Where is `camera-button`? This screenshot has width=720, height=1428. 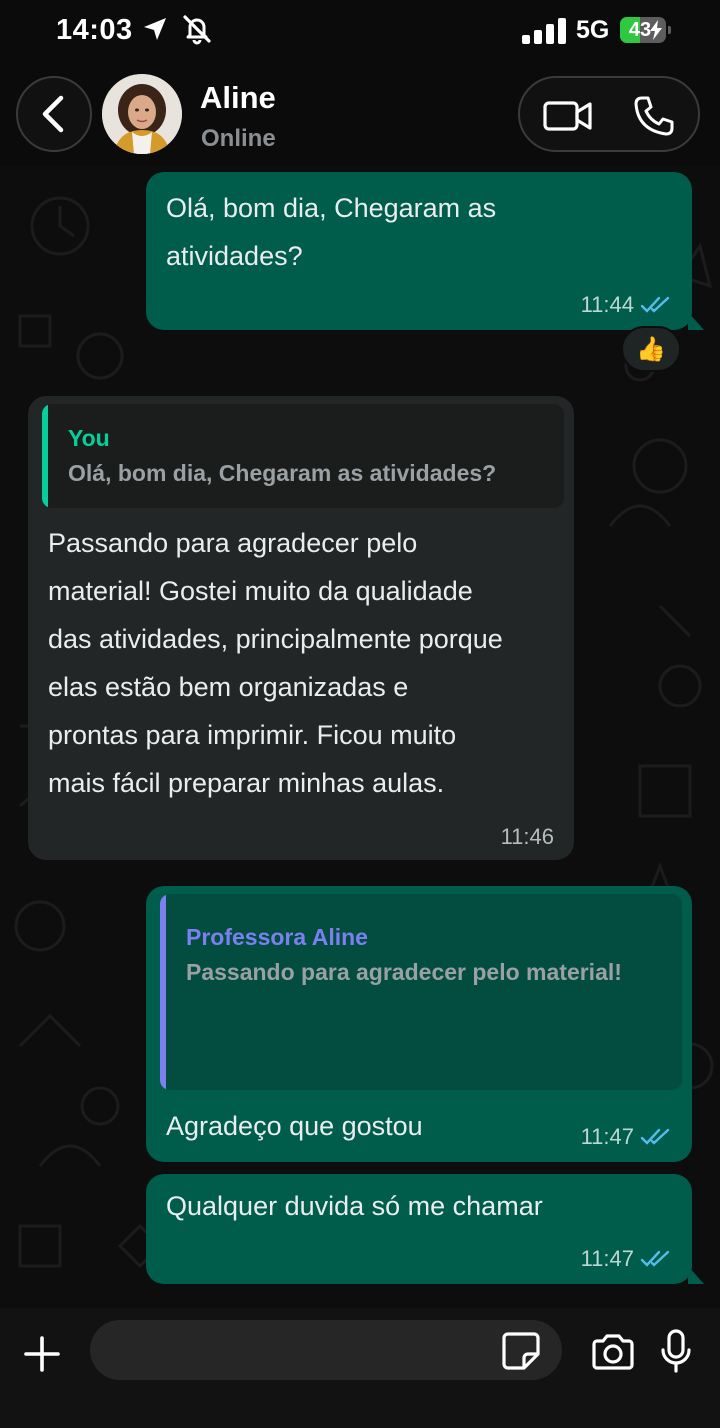
camera-button is located at coordinates (613, 1354).